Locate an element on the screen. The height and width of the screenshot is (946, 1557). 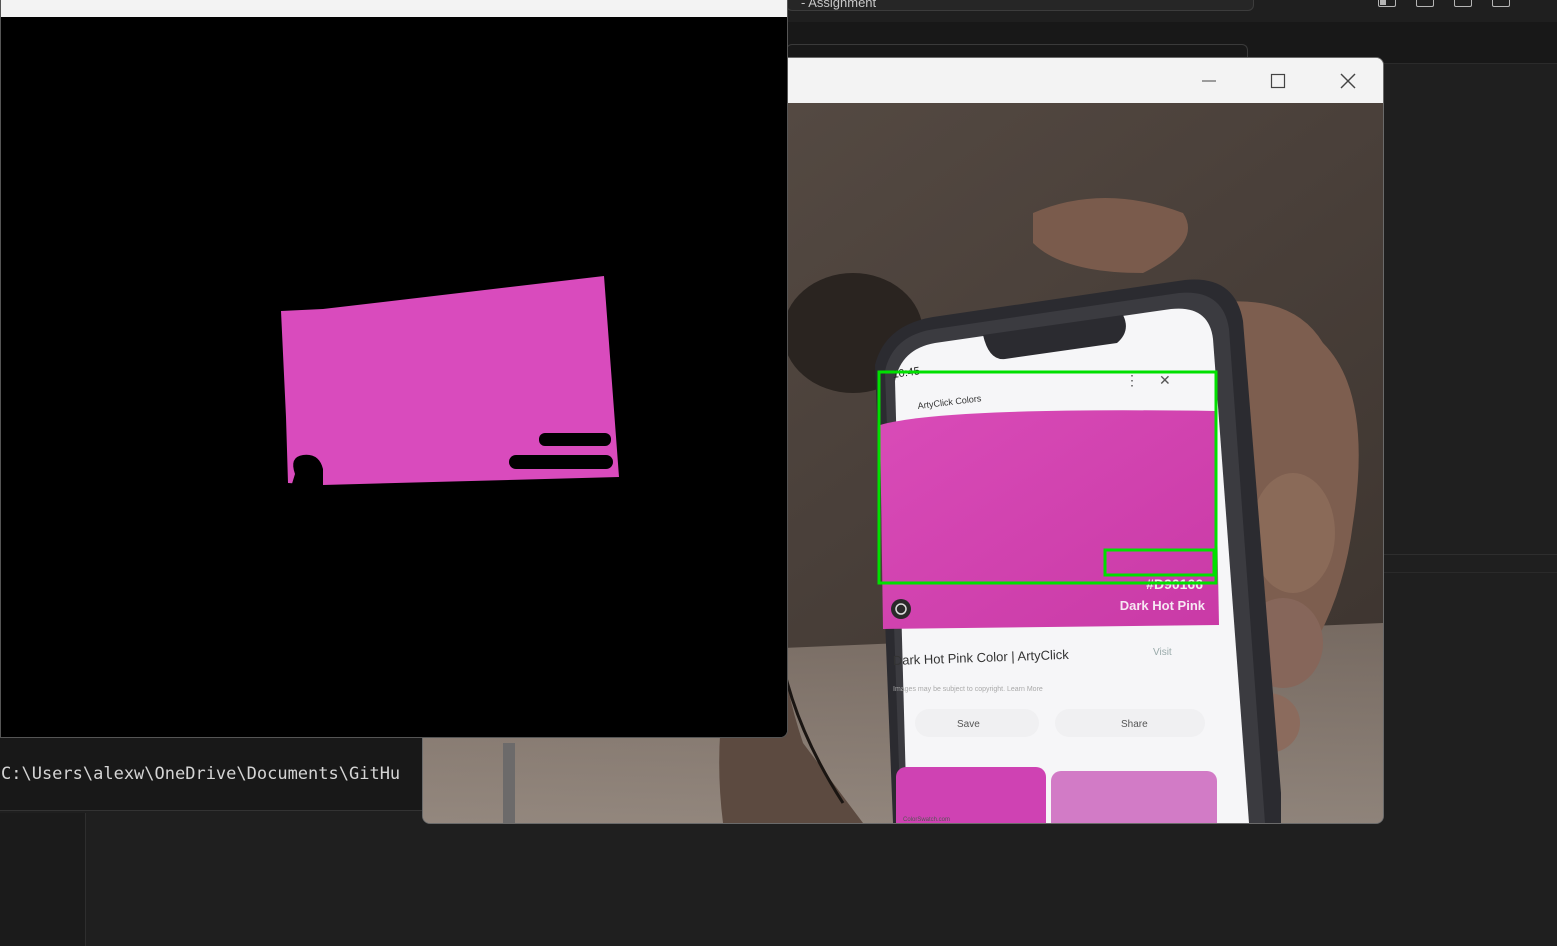
command-center-search: - Assignment is located at coordinates (1020, 5).